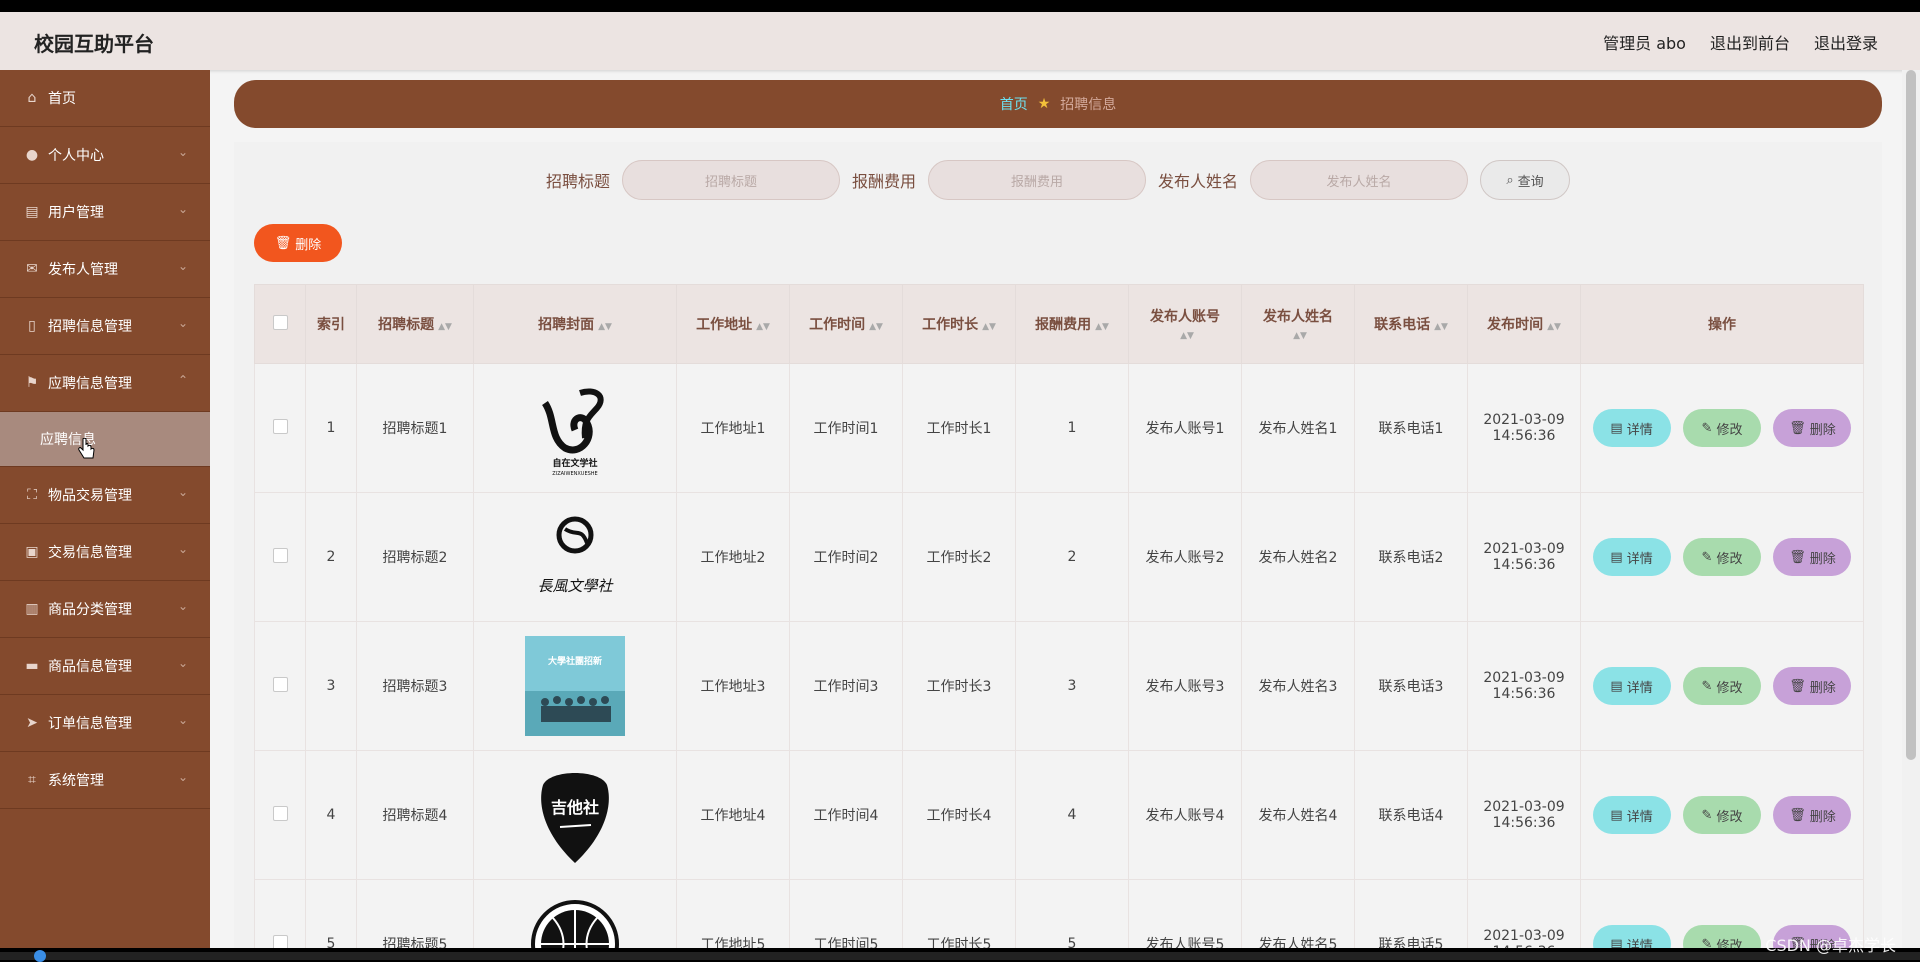  Describe the element at coordinates (1525, 180) in the screenshot. I see `query-button: ⌕ 查询` at that location.